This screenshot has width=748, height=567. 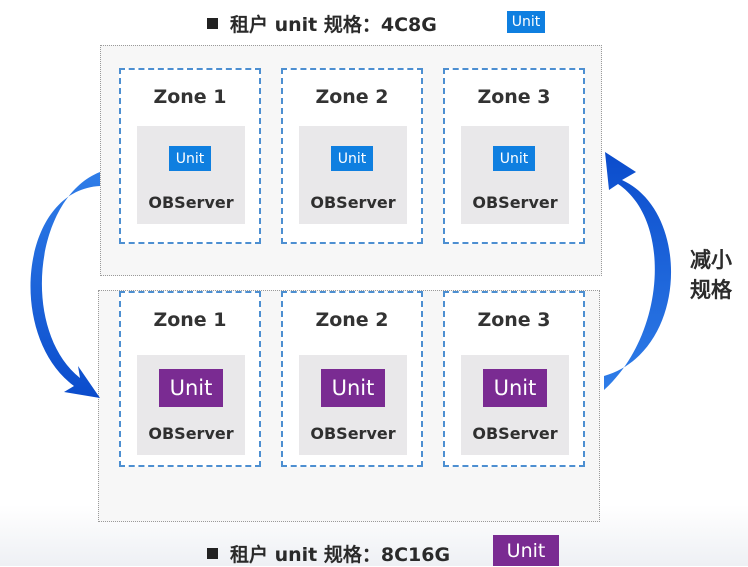 I want to click on right-curved-arrow-icon, so click(x=638, y=271).